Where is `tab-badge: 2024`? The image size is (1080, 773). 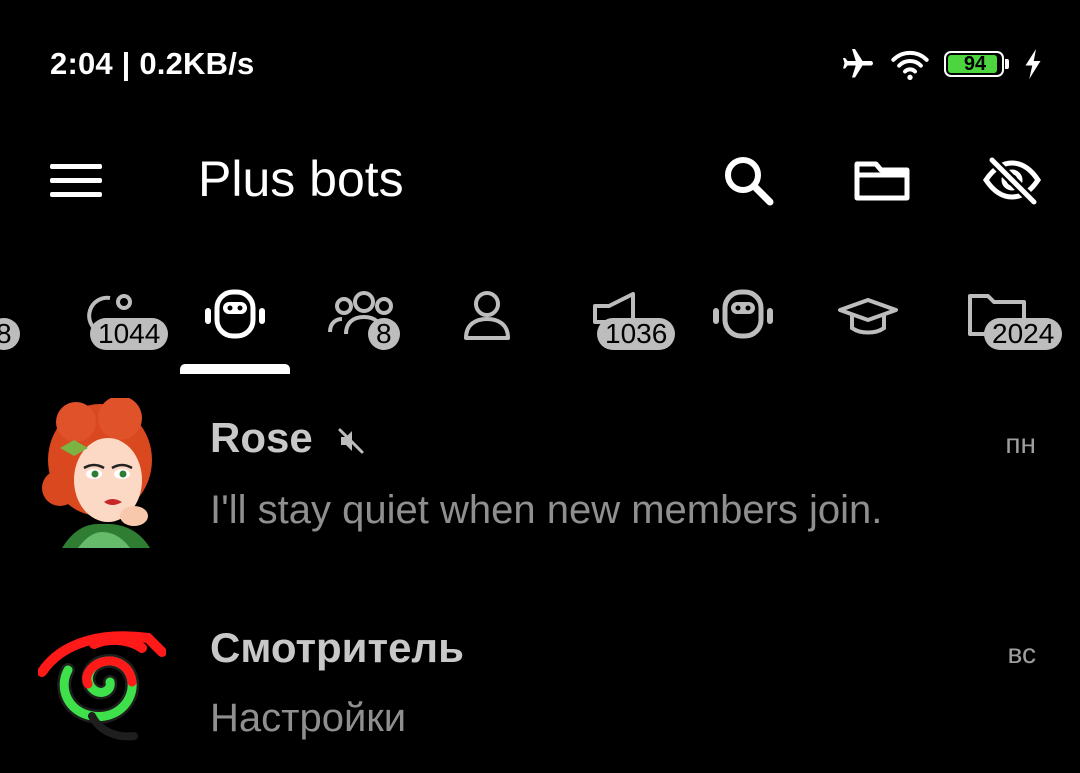 tab-badge: 2024 is located at coordinates (1023, 334).